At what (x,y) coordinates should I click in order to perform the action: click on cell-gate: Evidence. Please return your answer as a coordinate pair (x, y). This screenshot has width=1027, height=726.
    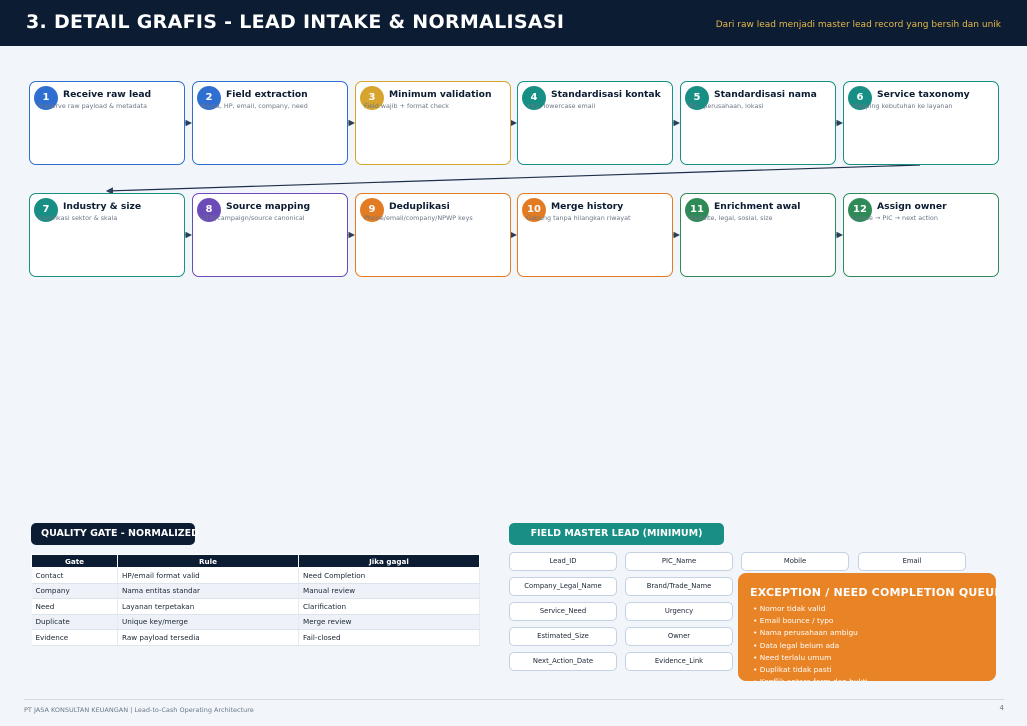
    Looking at the image, I should click on (74, 637).